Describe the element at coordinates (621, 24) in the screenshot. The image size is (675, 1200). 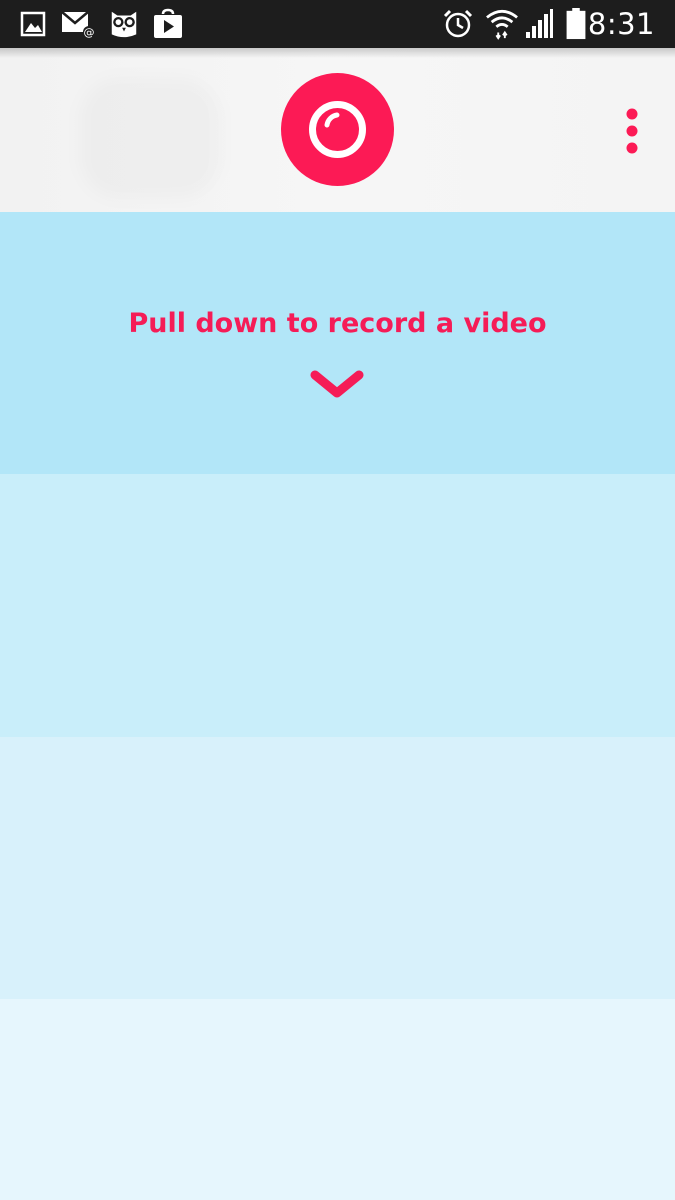
I see `status-time: 8:31` at that location.